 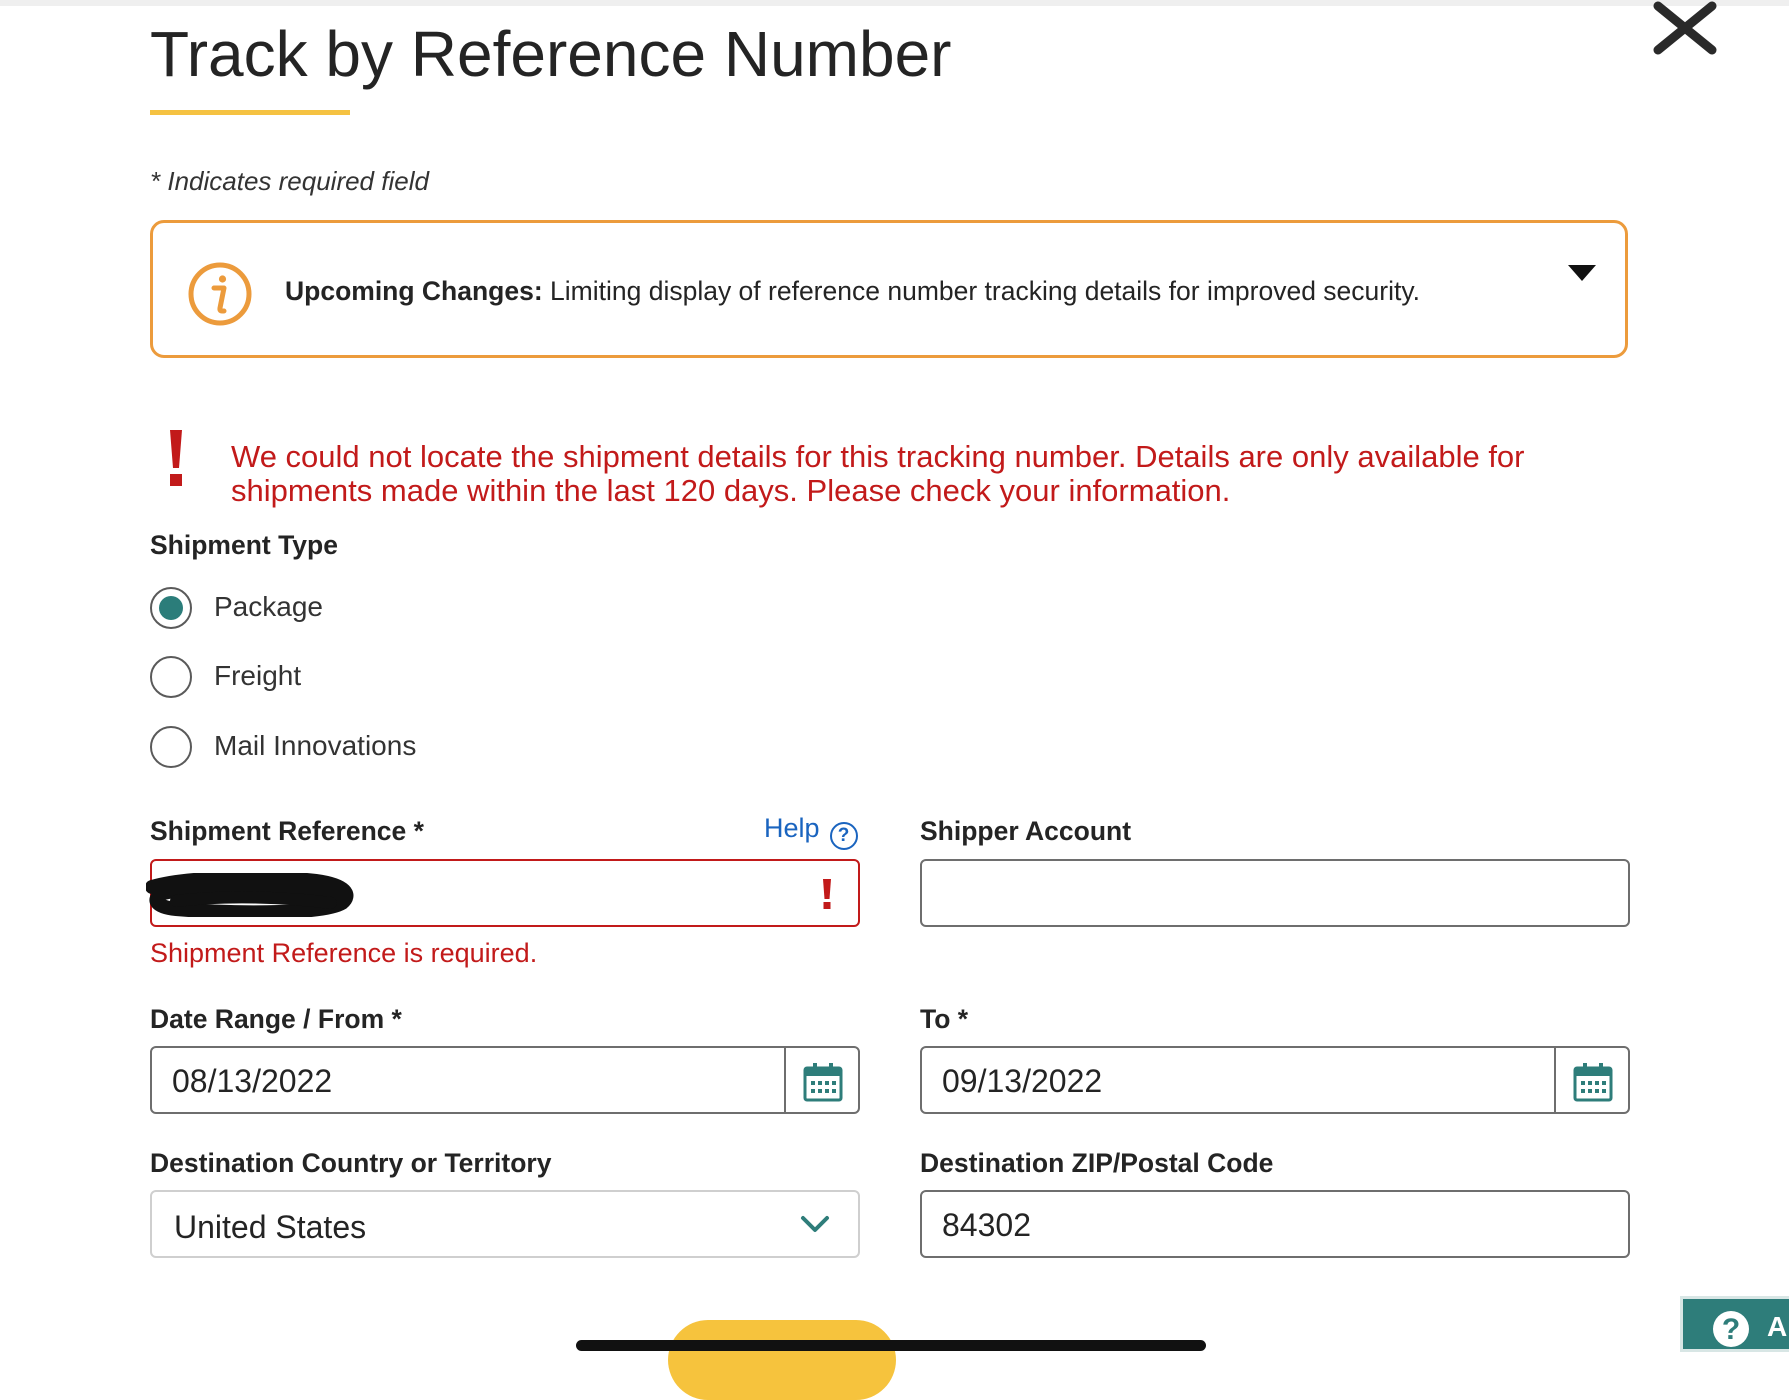 I want to click on notice-heading: Upcoming Changes:, so click(x=414, y=291).